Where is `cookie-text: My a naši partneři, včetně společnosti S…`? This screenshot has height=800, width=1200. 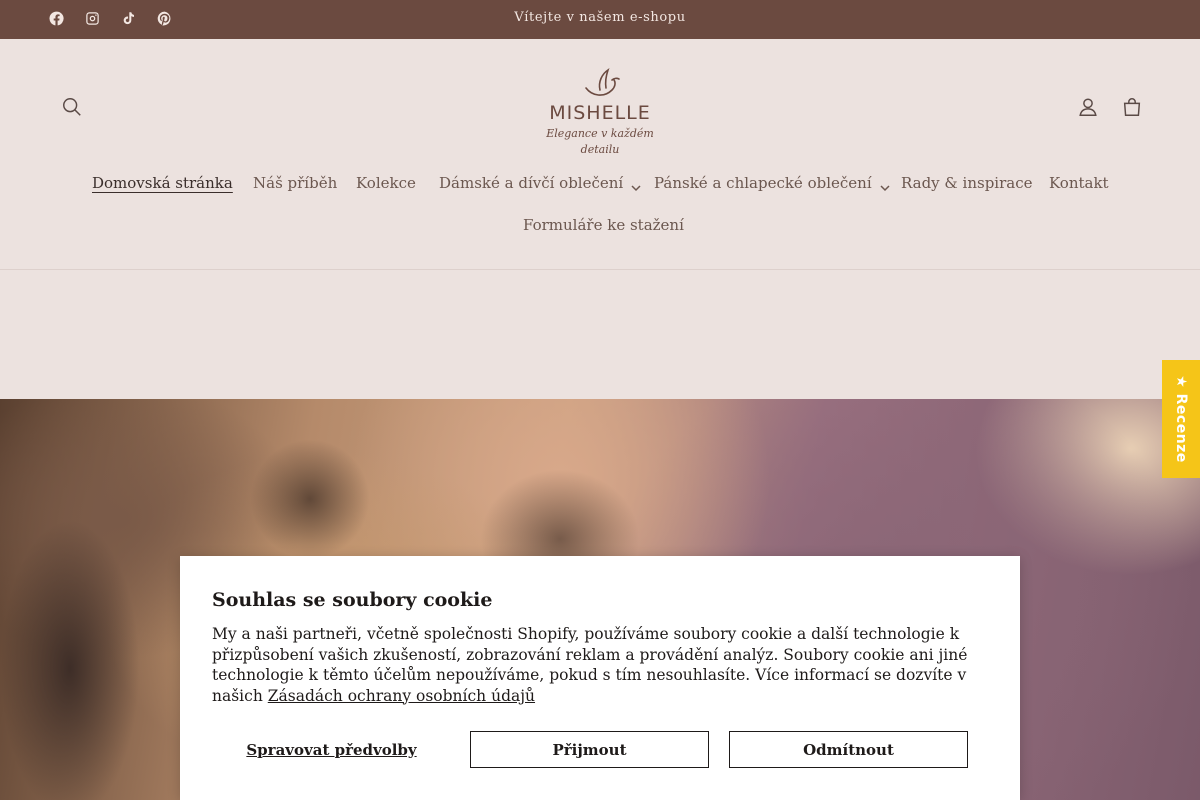
cookie-text: My a naši partneři, včetně společnosti S… is located at coordinates (602, 665).